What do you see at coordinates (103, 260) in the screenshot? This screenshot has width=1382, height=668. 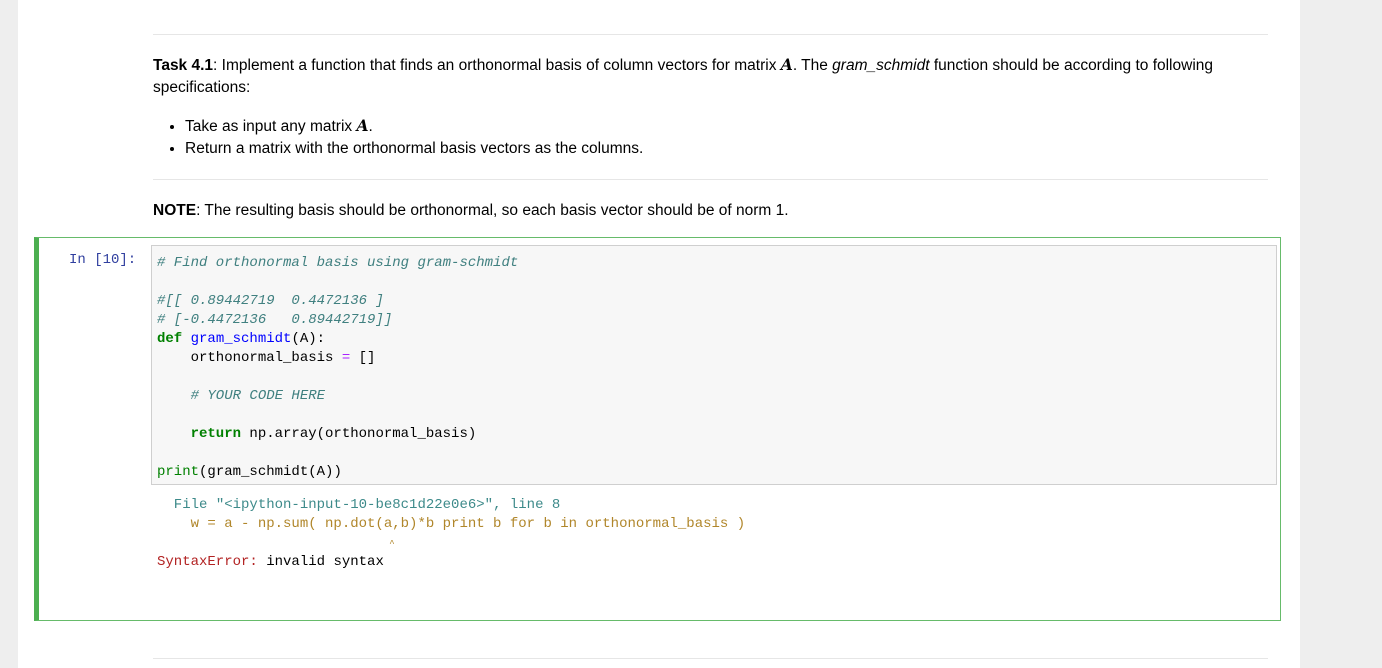 I see `cell-prompt: In [10]:` at bounding box center [103, 260].